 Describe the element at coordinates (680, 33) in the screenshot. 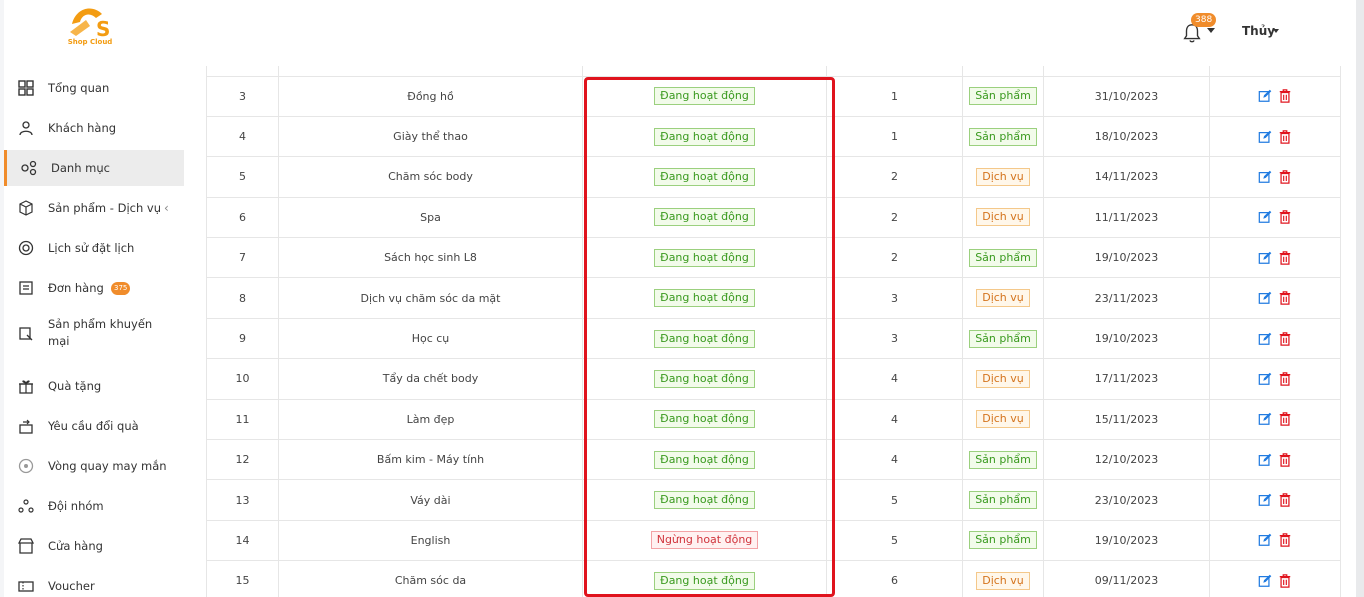

I see `top-bar` at that location.